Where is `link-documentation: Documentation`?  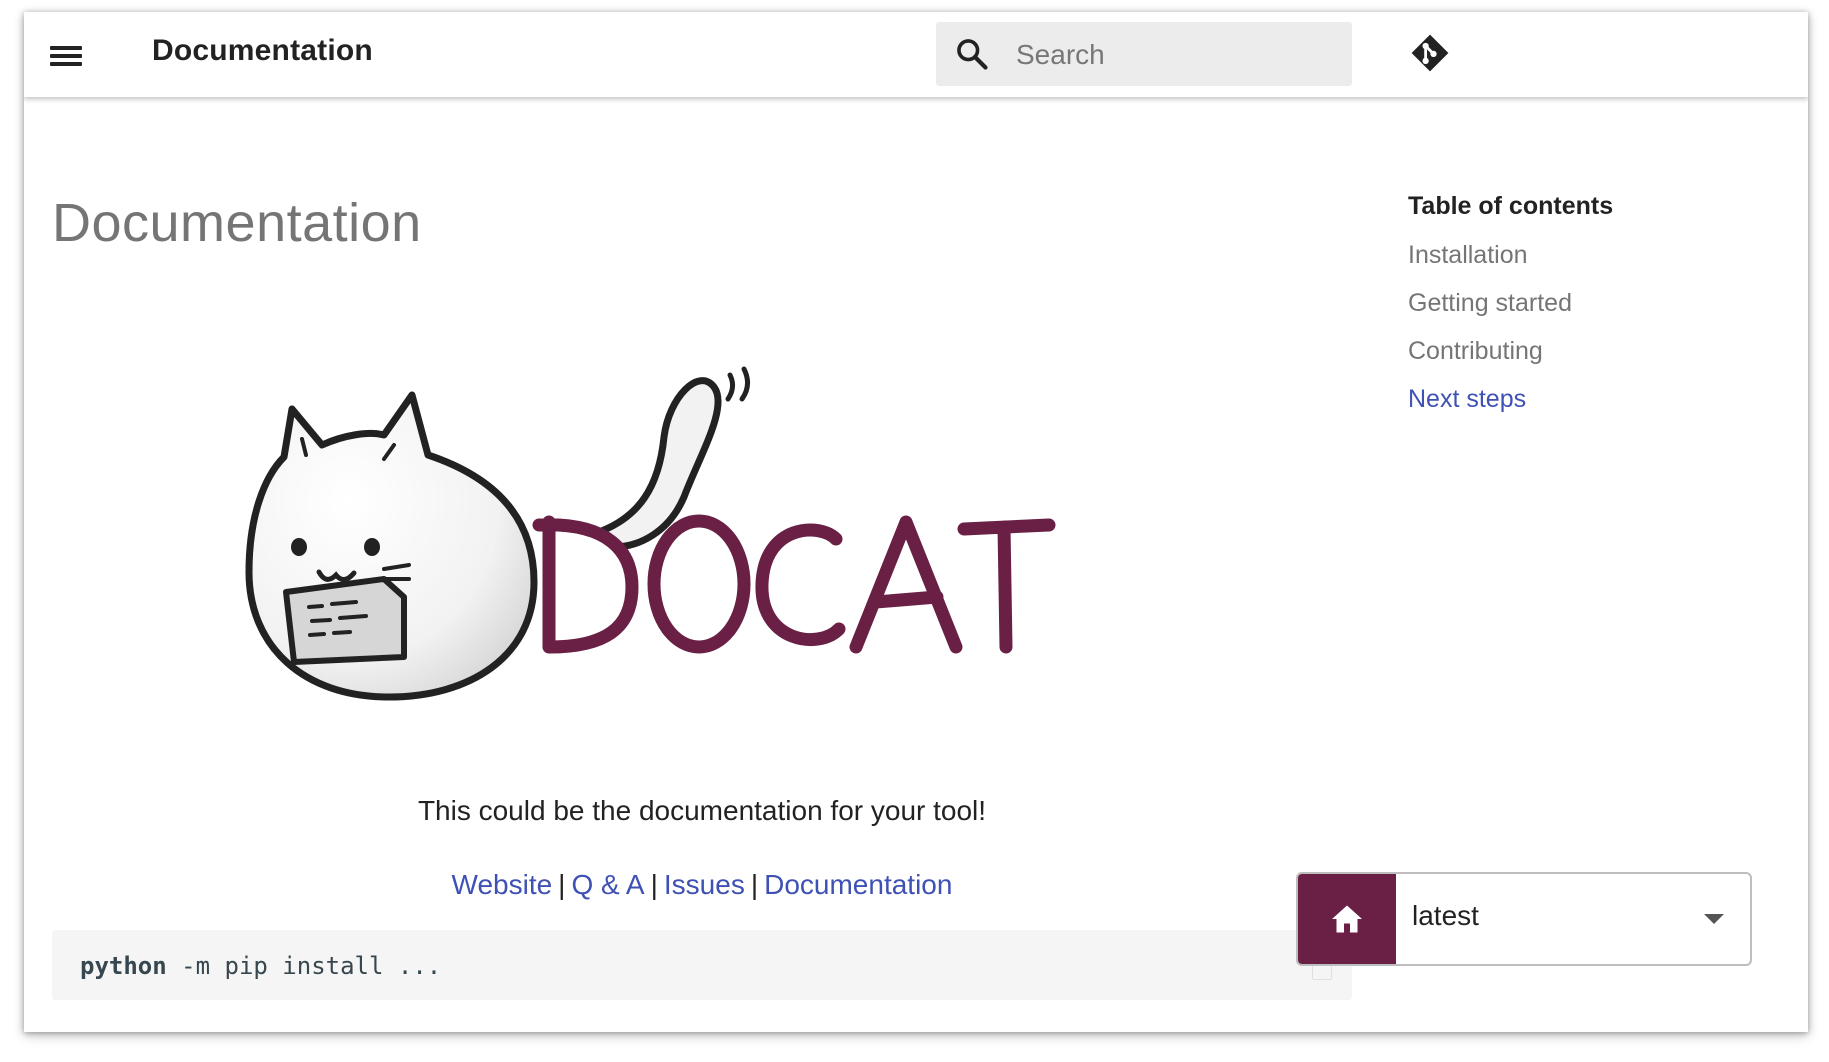 link-documentation: Documentation is located at coordinates (858, 884).